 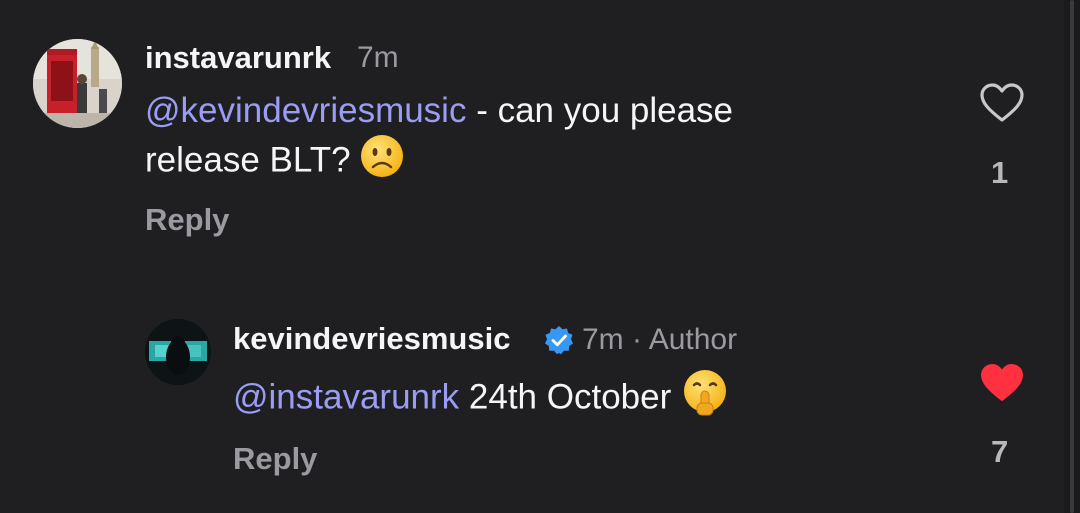 I want to click on comment-username: instavarunrk, so click(x=238, y=58).